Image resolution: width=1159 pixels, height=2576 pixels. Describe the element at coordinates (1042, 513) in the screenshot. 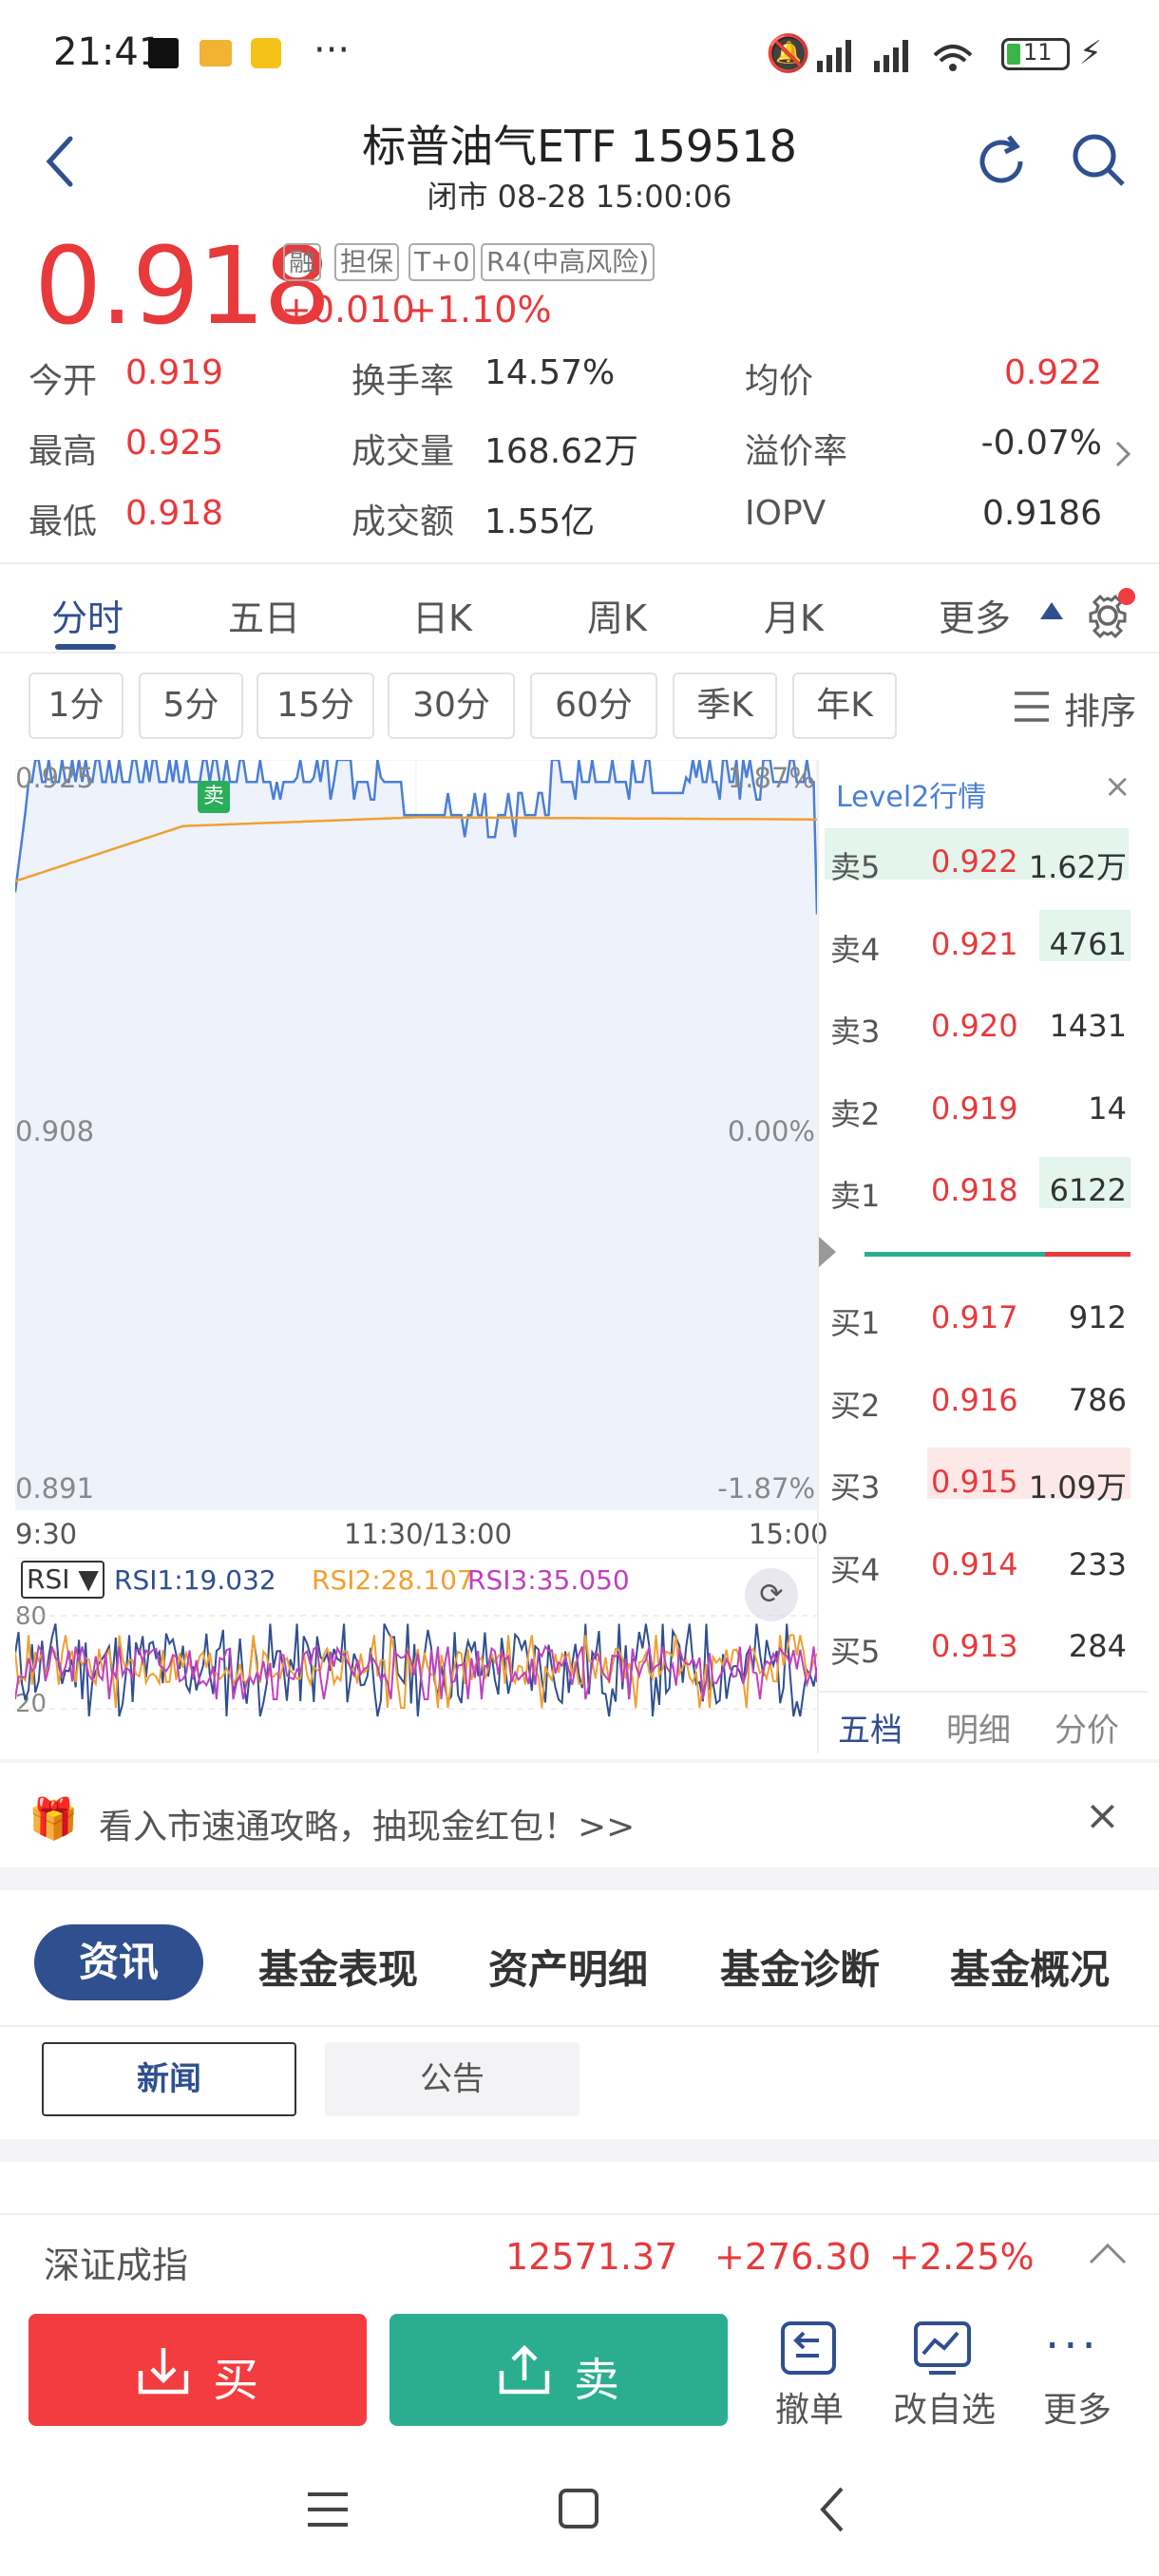

I see `stat-value: 0.9186` at that location.